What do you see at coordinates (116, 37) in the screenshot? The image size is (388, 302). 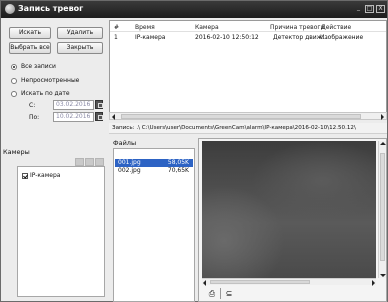 I see `cell-number: 1` at bounding box center [116, 37].